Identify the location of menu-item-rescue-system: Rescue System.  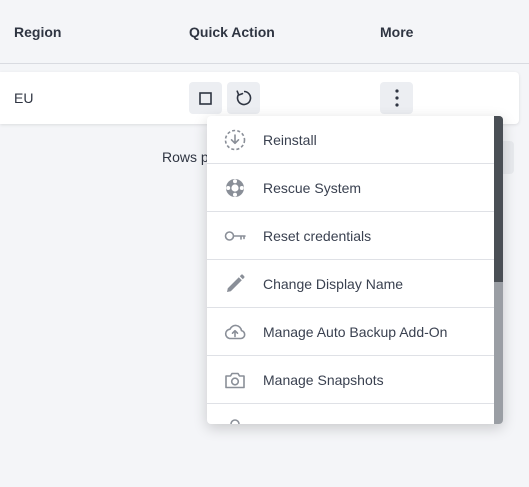
(350, 188).